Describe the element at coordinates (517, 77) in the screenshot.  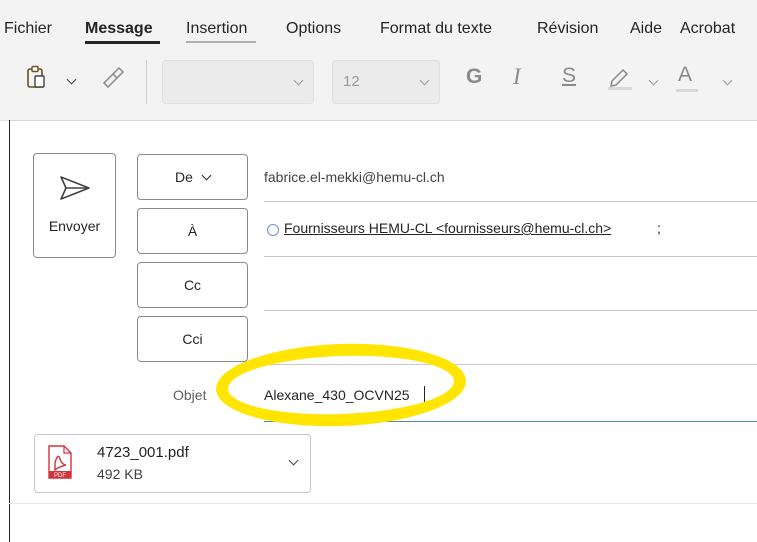
I see `italic-button: I` at that location.